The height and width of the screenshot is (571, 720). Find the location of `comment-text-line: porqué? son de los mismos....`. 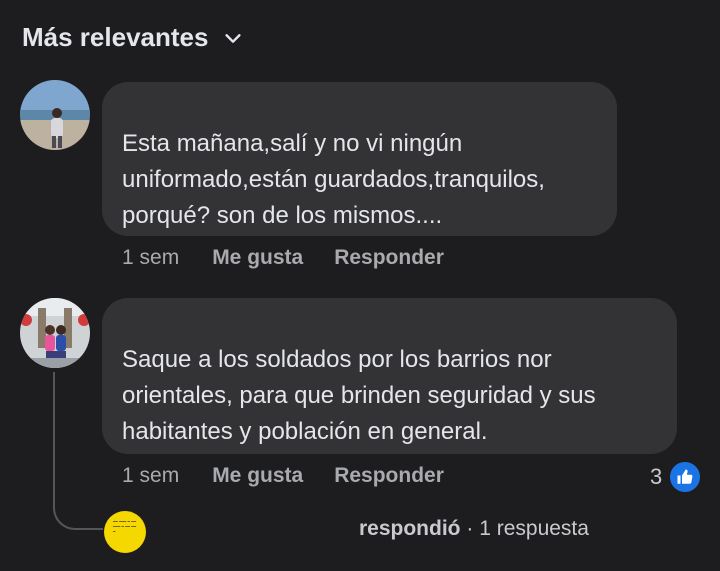

comment-text-line: porqué? son de los mismos.... is located at coordinates (282, 215).